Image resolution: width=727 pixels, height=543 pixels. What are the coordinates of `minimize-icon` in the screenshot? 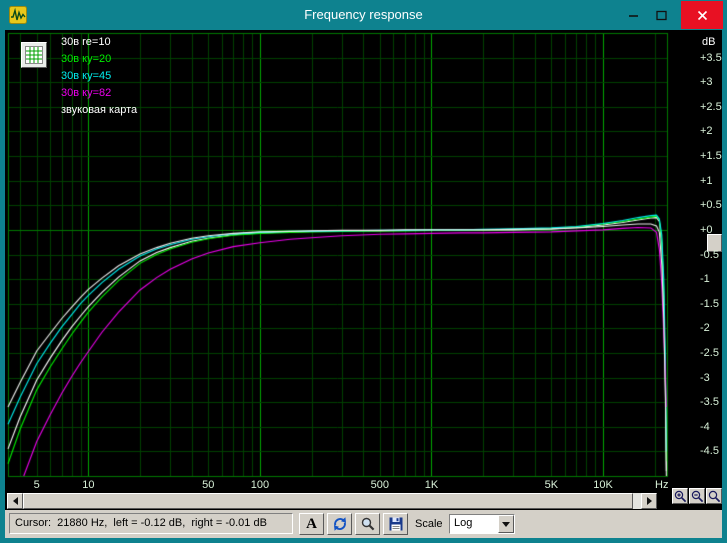 It's located at (633, 15).